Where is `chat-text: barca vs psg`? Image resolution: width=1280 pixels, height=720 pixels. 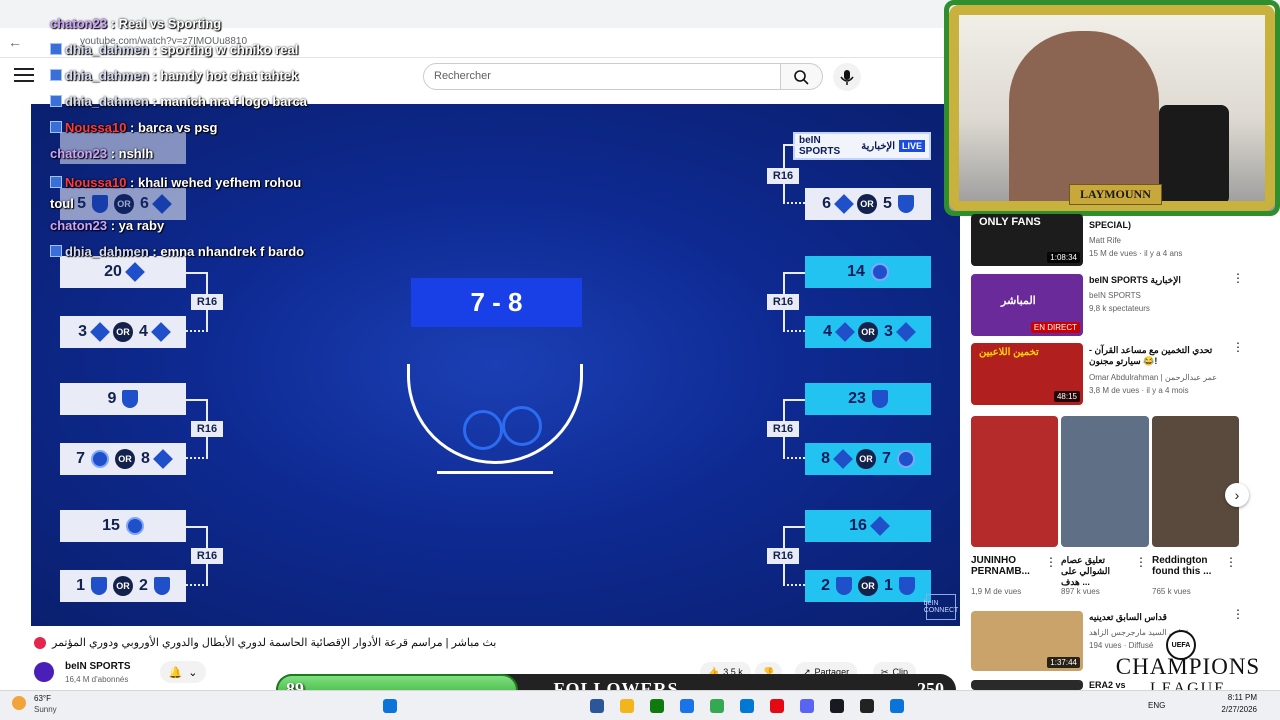 chat-text: barca vs psg is located at coordinates (177, 127).